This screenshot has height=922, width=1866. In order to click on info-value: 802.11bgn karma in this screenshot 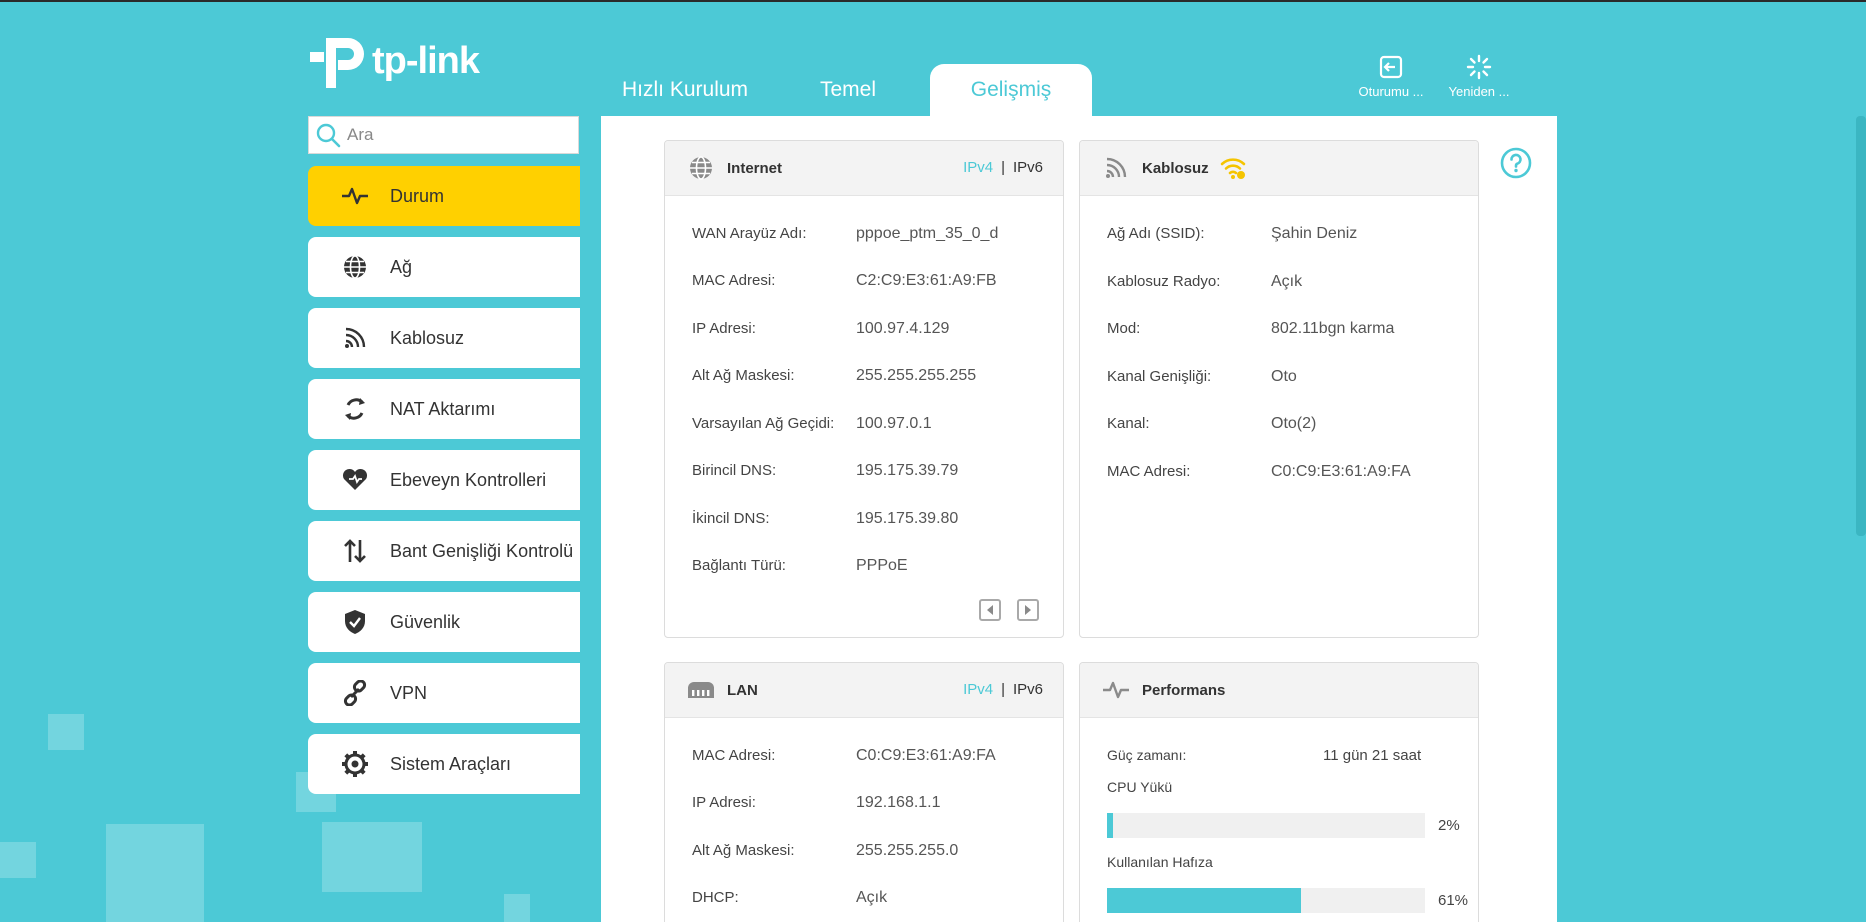, I will do `click(1333, 328)`.